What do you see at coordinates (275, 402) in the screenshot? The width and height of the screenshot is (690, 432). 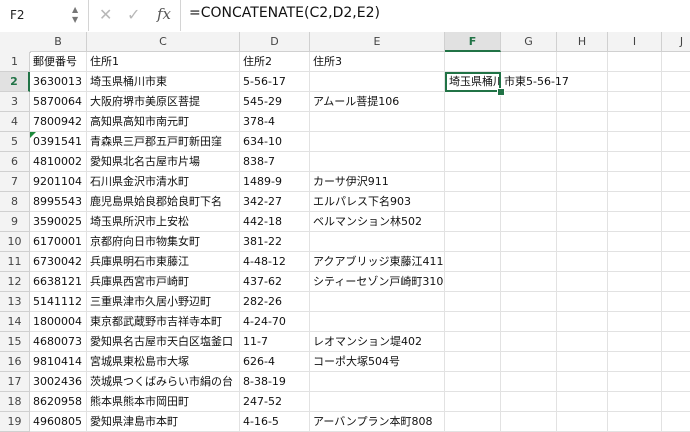 I see `cell-d18: 247-52` at bounding box center [275, 402].